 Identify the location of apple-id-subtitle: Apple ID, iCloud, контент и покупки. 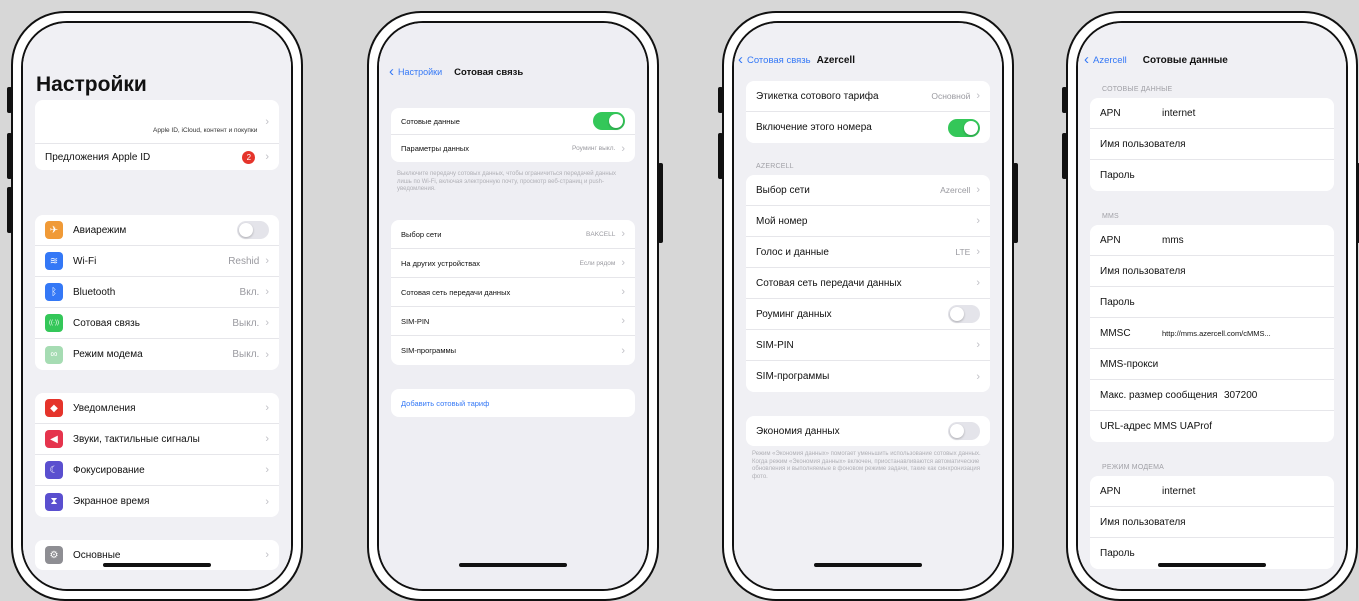
(205, 130).